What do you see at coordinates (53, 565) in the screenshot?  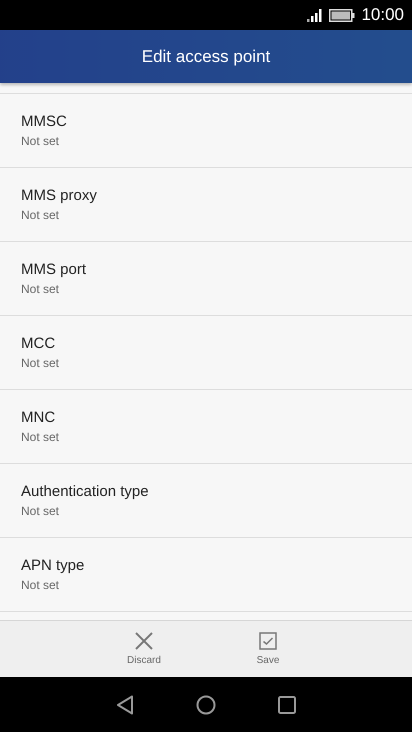 I see `setting-label: APN type` at bounding box center [53, 565].